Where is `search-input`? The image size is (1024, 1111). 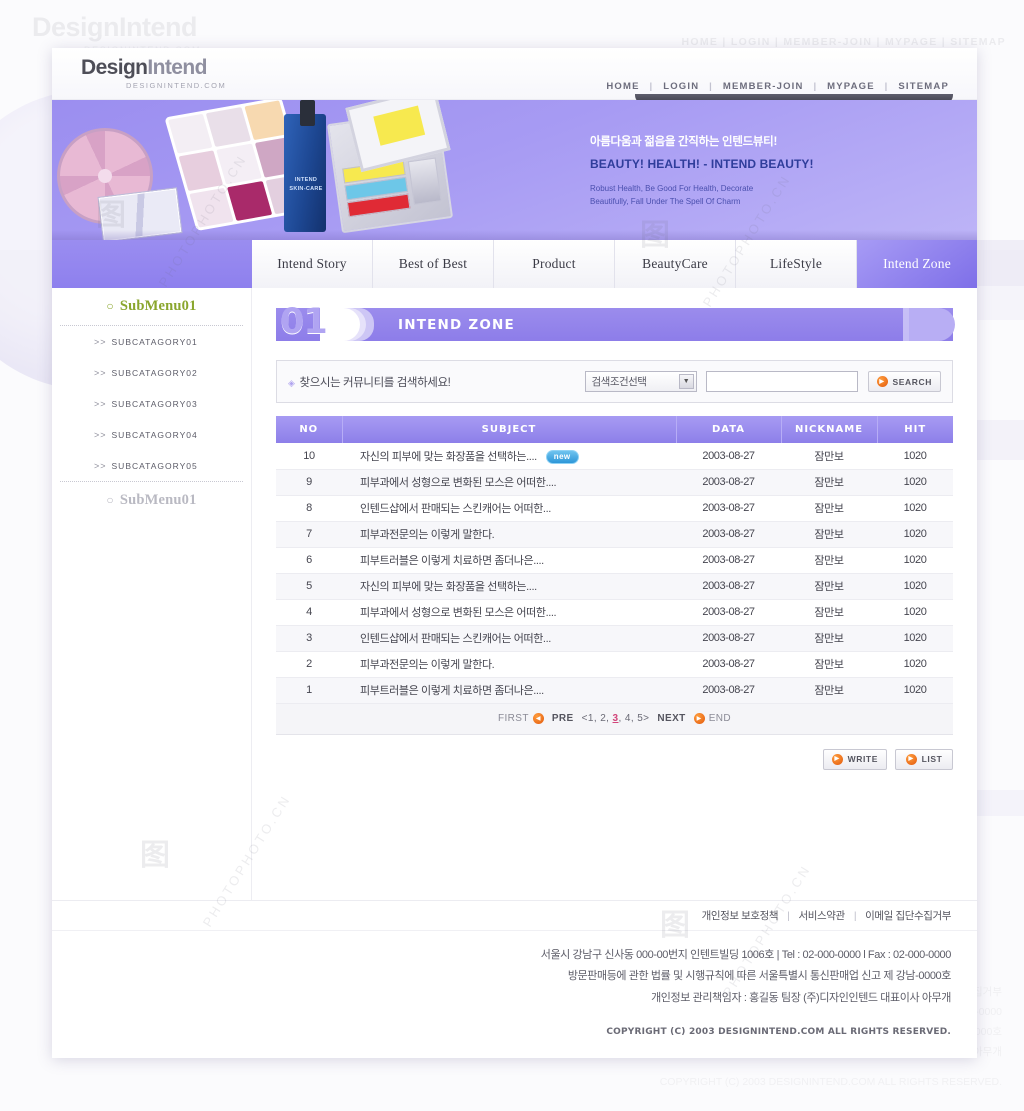
search-input is located at coordinates (781, 381).